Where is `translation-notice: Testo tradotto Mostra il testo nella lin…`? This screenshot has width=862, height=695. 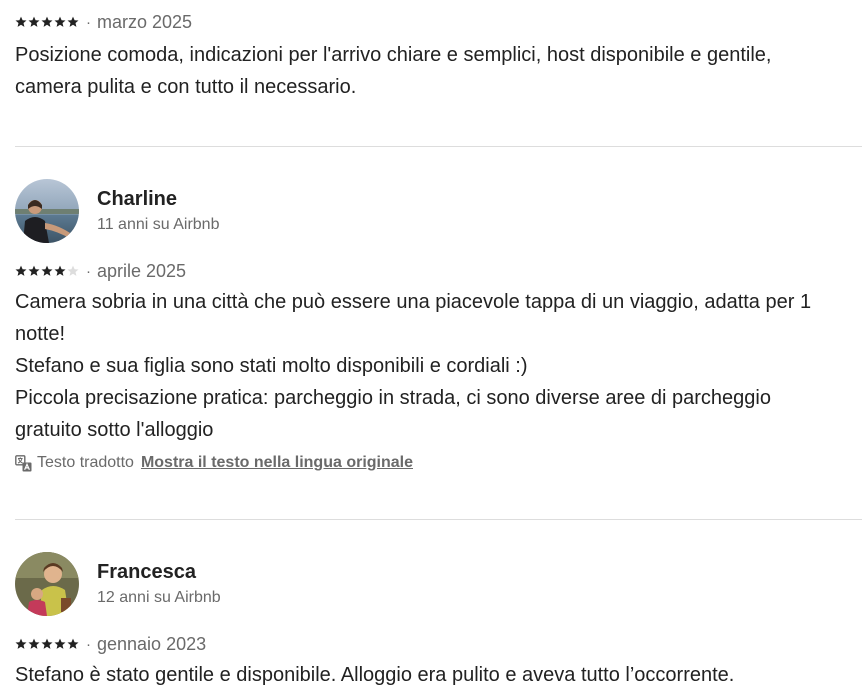
translation-notice: Testo tradotto Mostra il testo nella lin… is located at coordinates (438, 463).